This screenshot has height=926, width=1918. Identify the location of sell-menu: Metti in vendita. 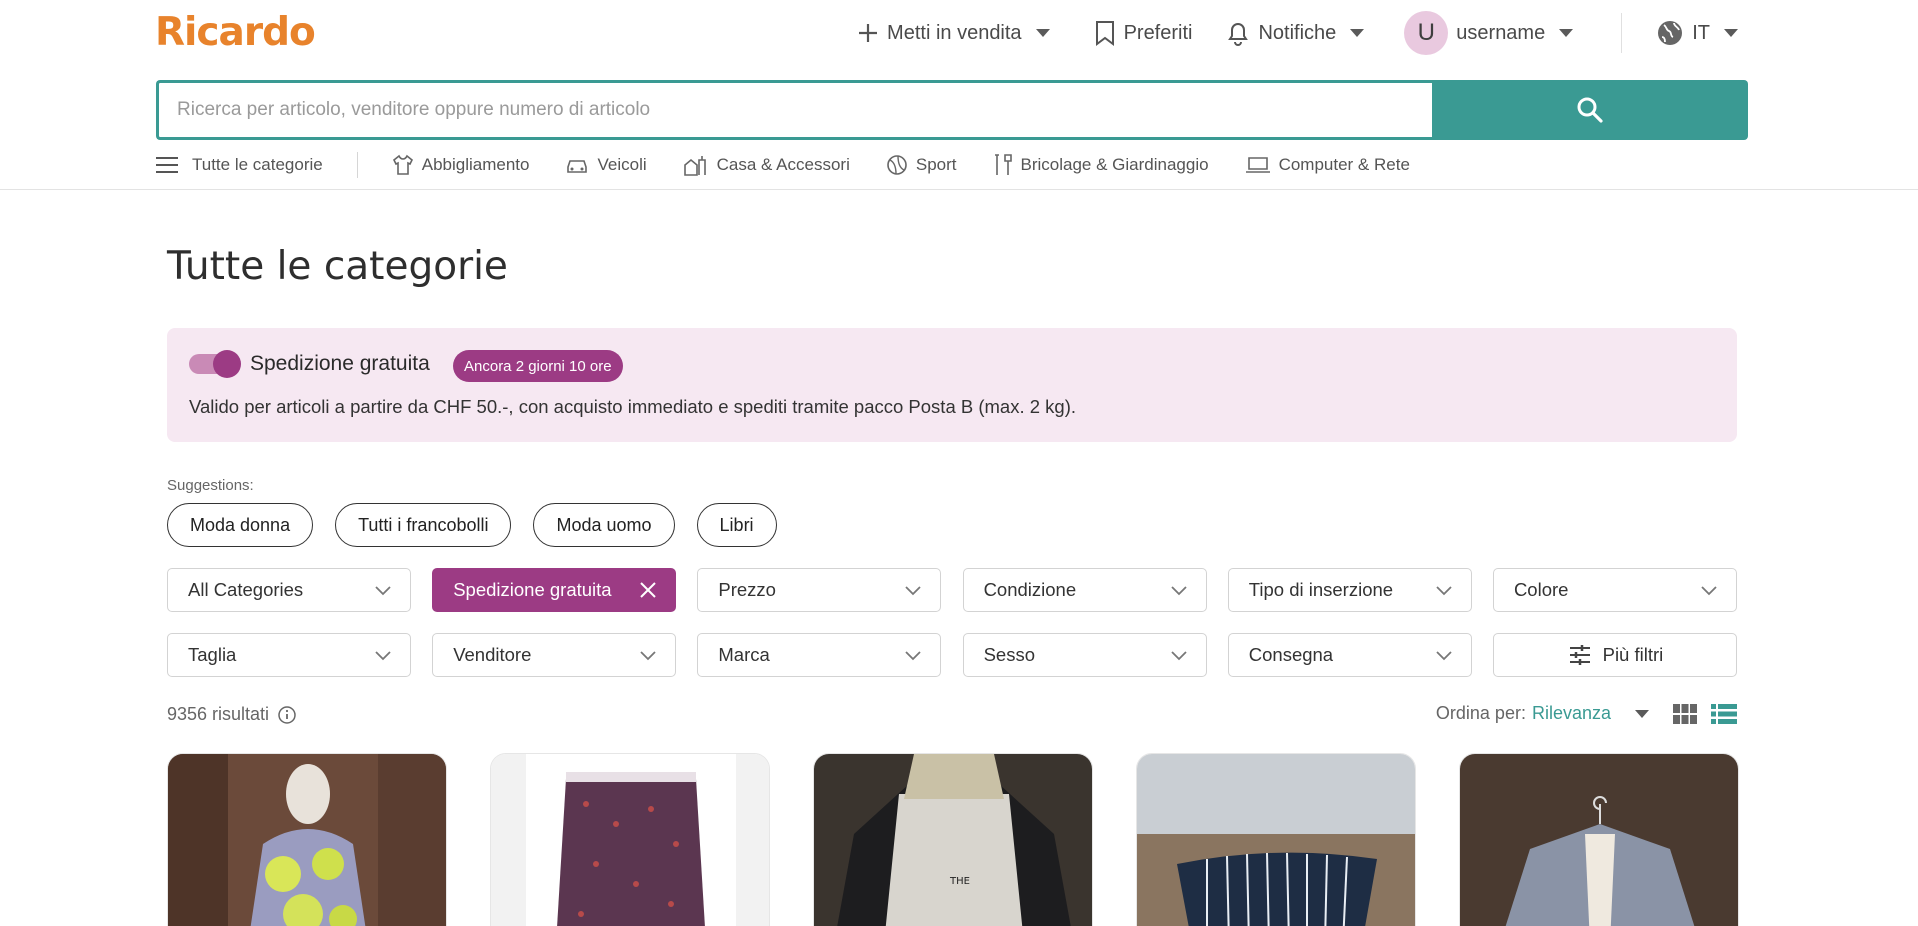
(953, 33).